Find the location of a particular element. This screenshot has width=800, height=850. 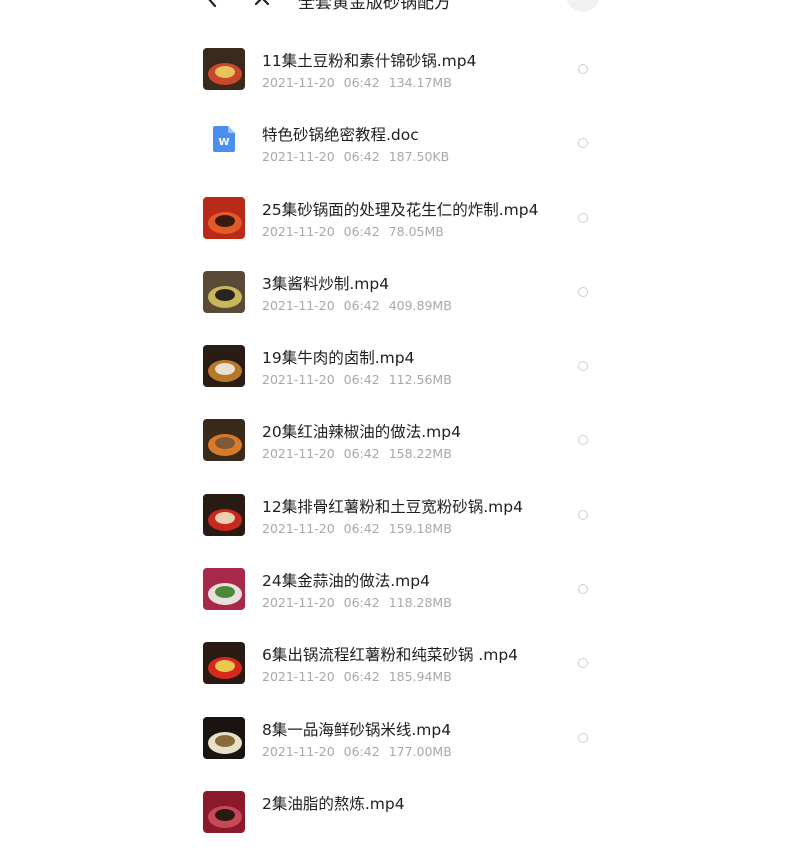

file-size: 112.56MB is located at coordinates (420, 380).